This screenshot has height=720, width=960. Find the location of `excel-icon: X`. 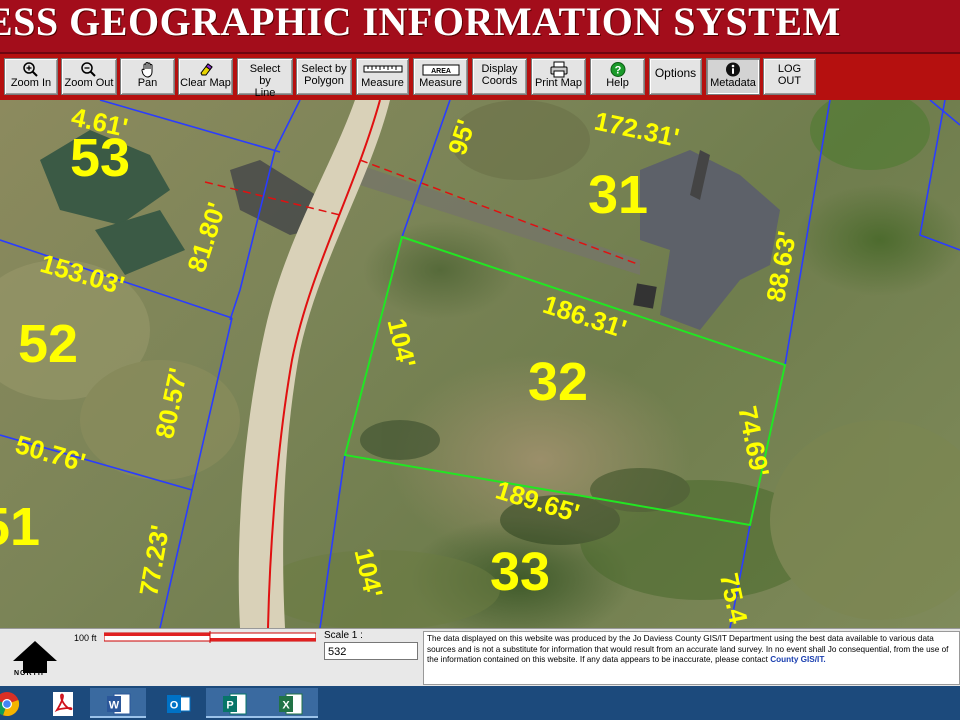

excel-icon: X is located at coordinates (291, 704).